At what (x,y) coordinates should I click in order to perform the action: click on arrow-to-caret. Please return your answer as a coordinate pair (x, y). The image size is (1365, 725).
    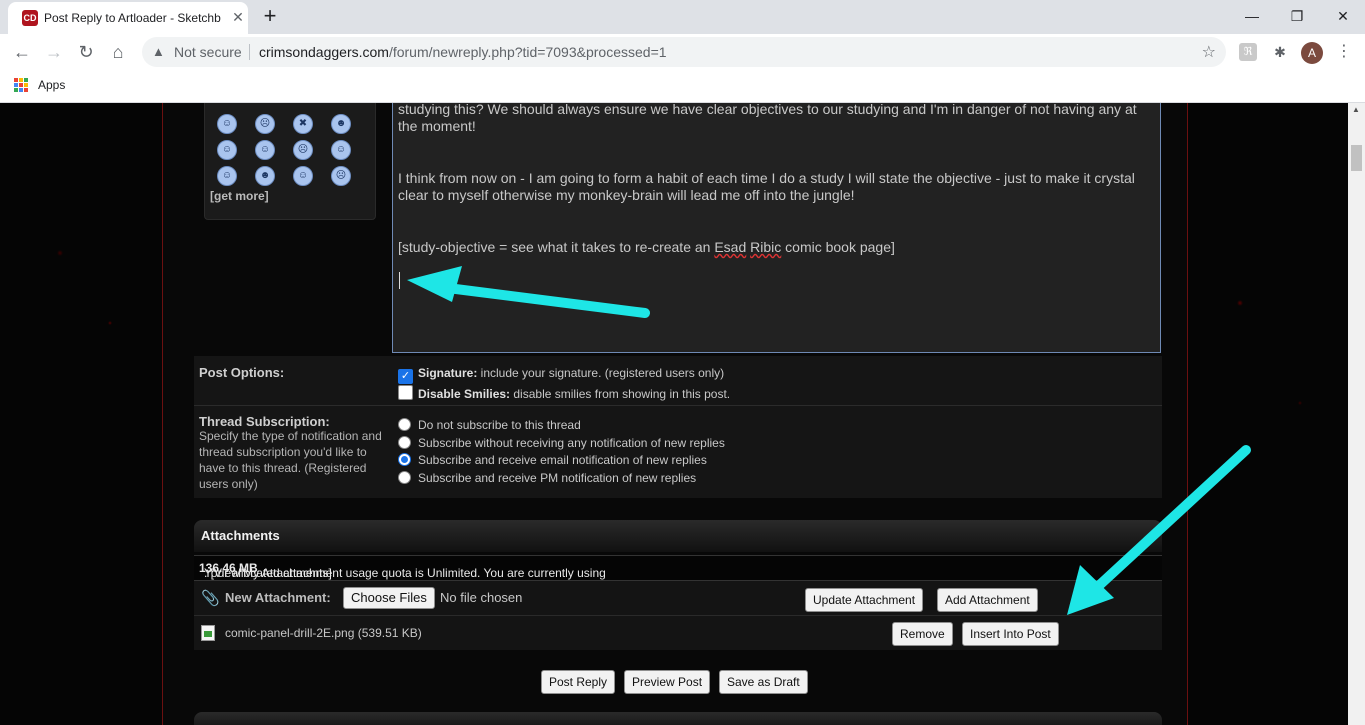
    Looking at the image, I should click on (528, 292).